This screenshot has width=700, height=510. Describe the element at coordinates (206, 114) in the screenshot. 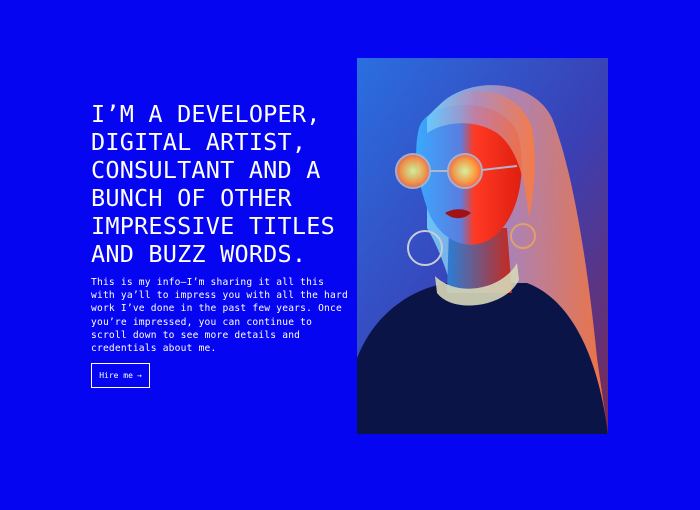

I see `headline-line: I’M A DEVELOPER,` at that location.